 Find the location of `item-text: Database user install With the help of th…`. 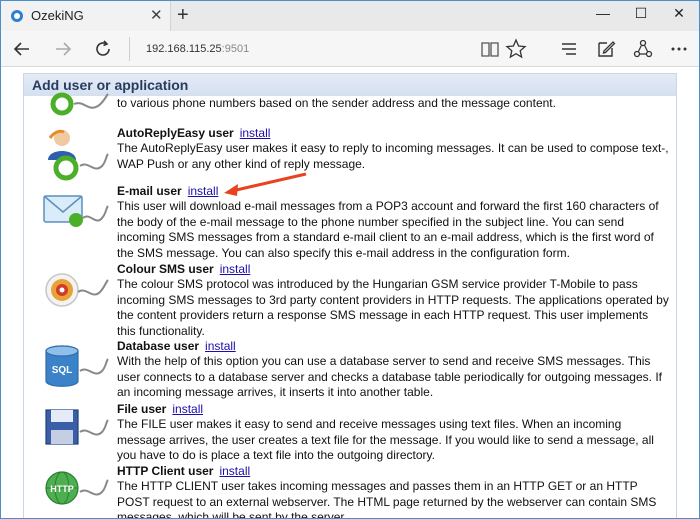

item-text: Database user install With the help of th… is located at coordinates (393, 370).